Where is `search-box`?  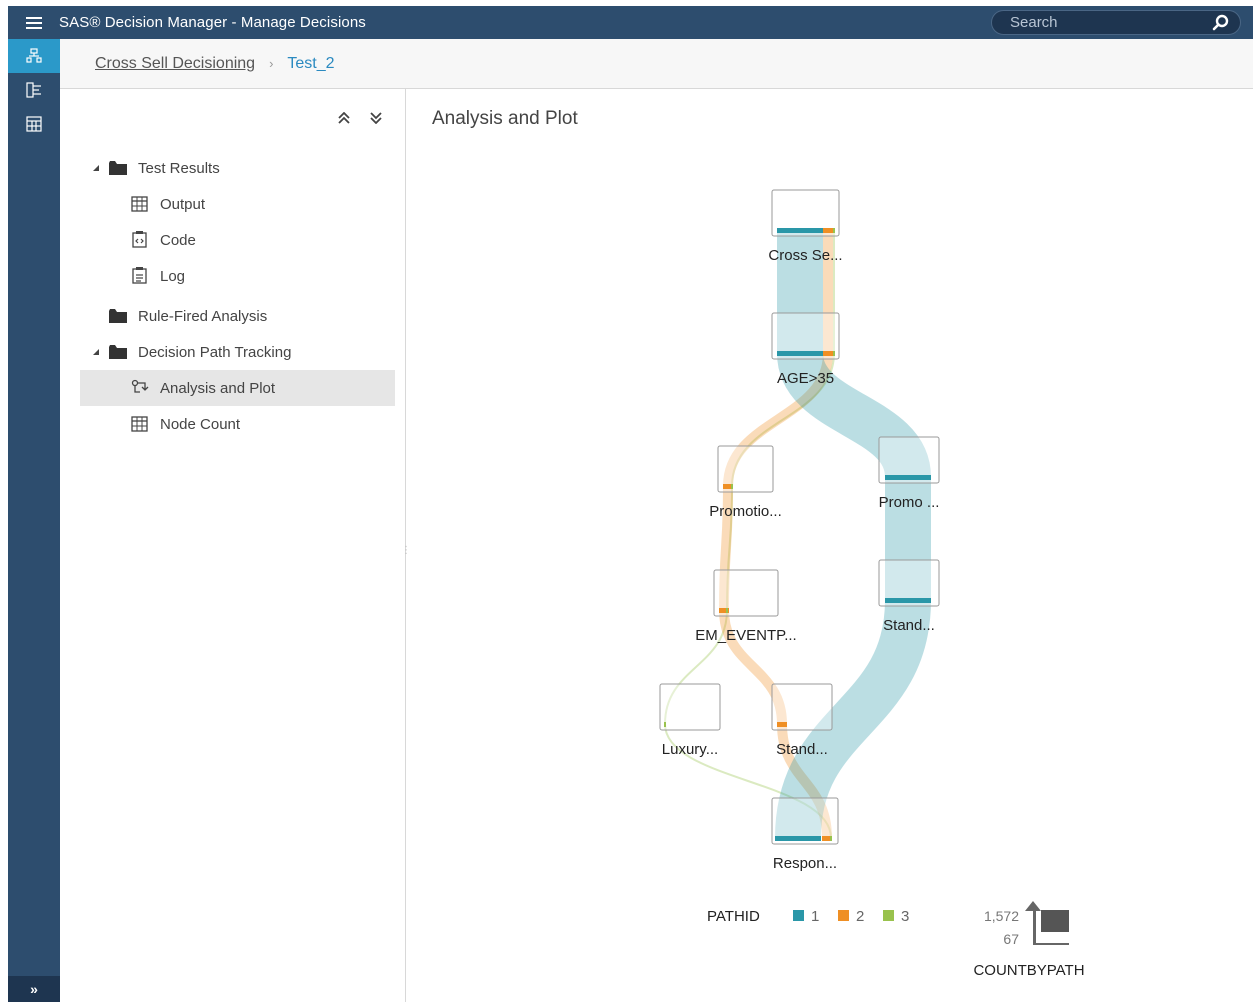 search-box is located at coordinates (1116, 22).